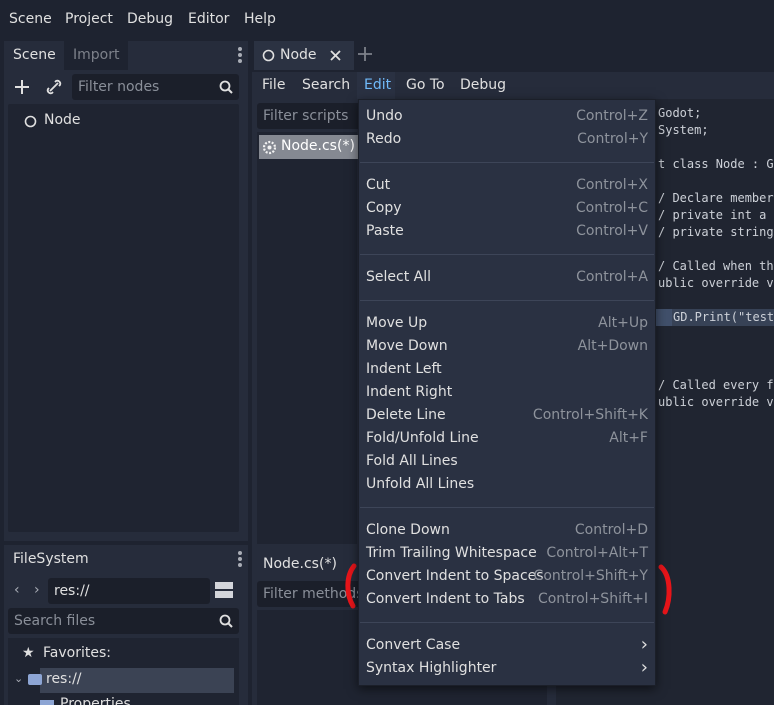 This screenshot has height=705, width=774. What do you see at coordinates (612, 231) in the screenshot?
I see `menu-item-shortcut: Control+V` at bounding box center [612, 231].